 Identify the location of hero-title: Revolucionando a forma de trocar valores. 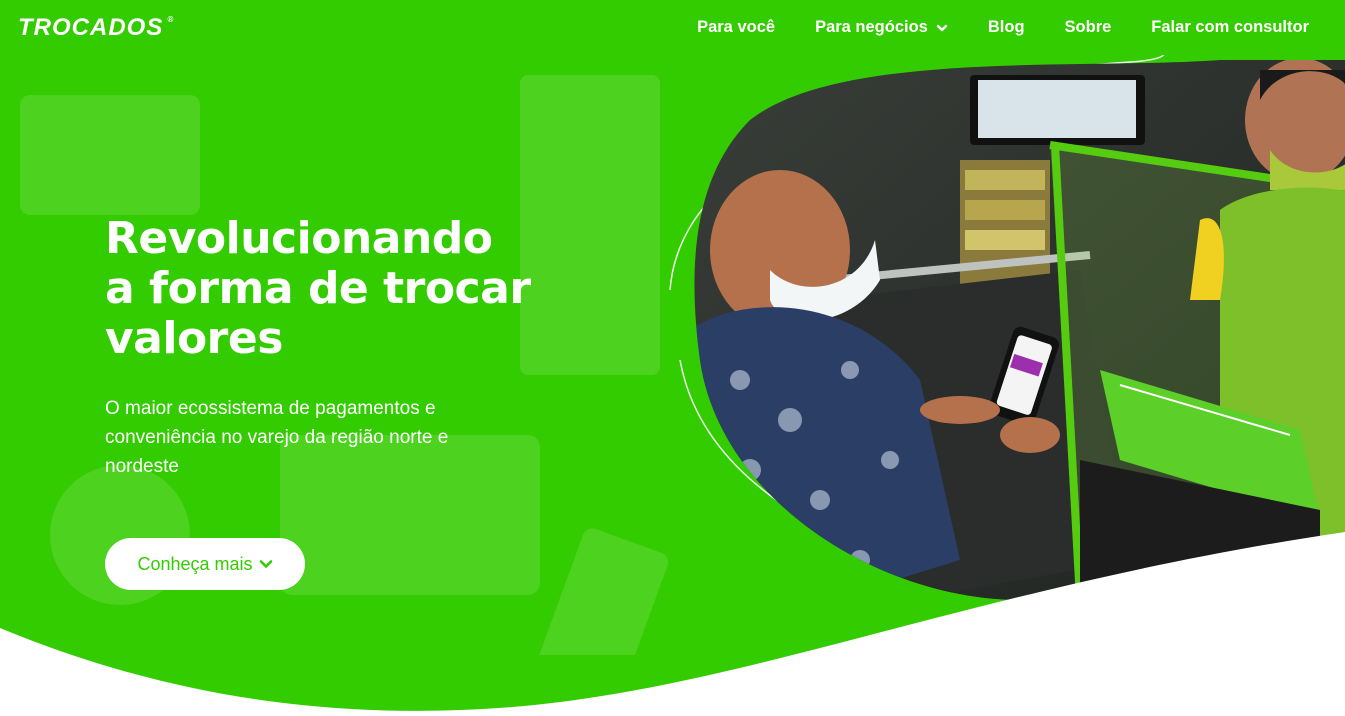
(325, 289).